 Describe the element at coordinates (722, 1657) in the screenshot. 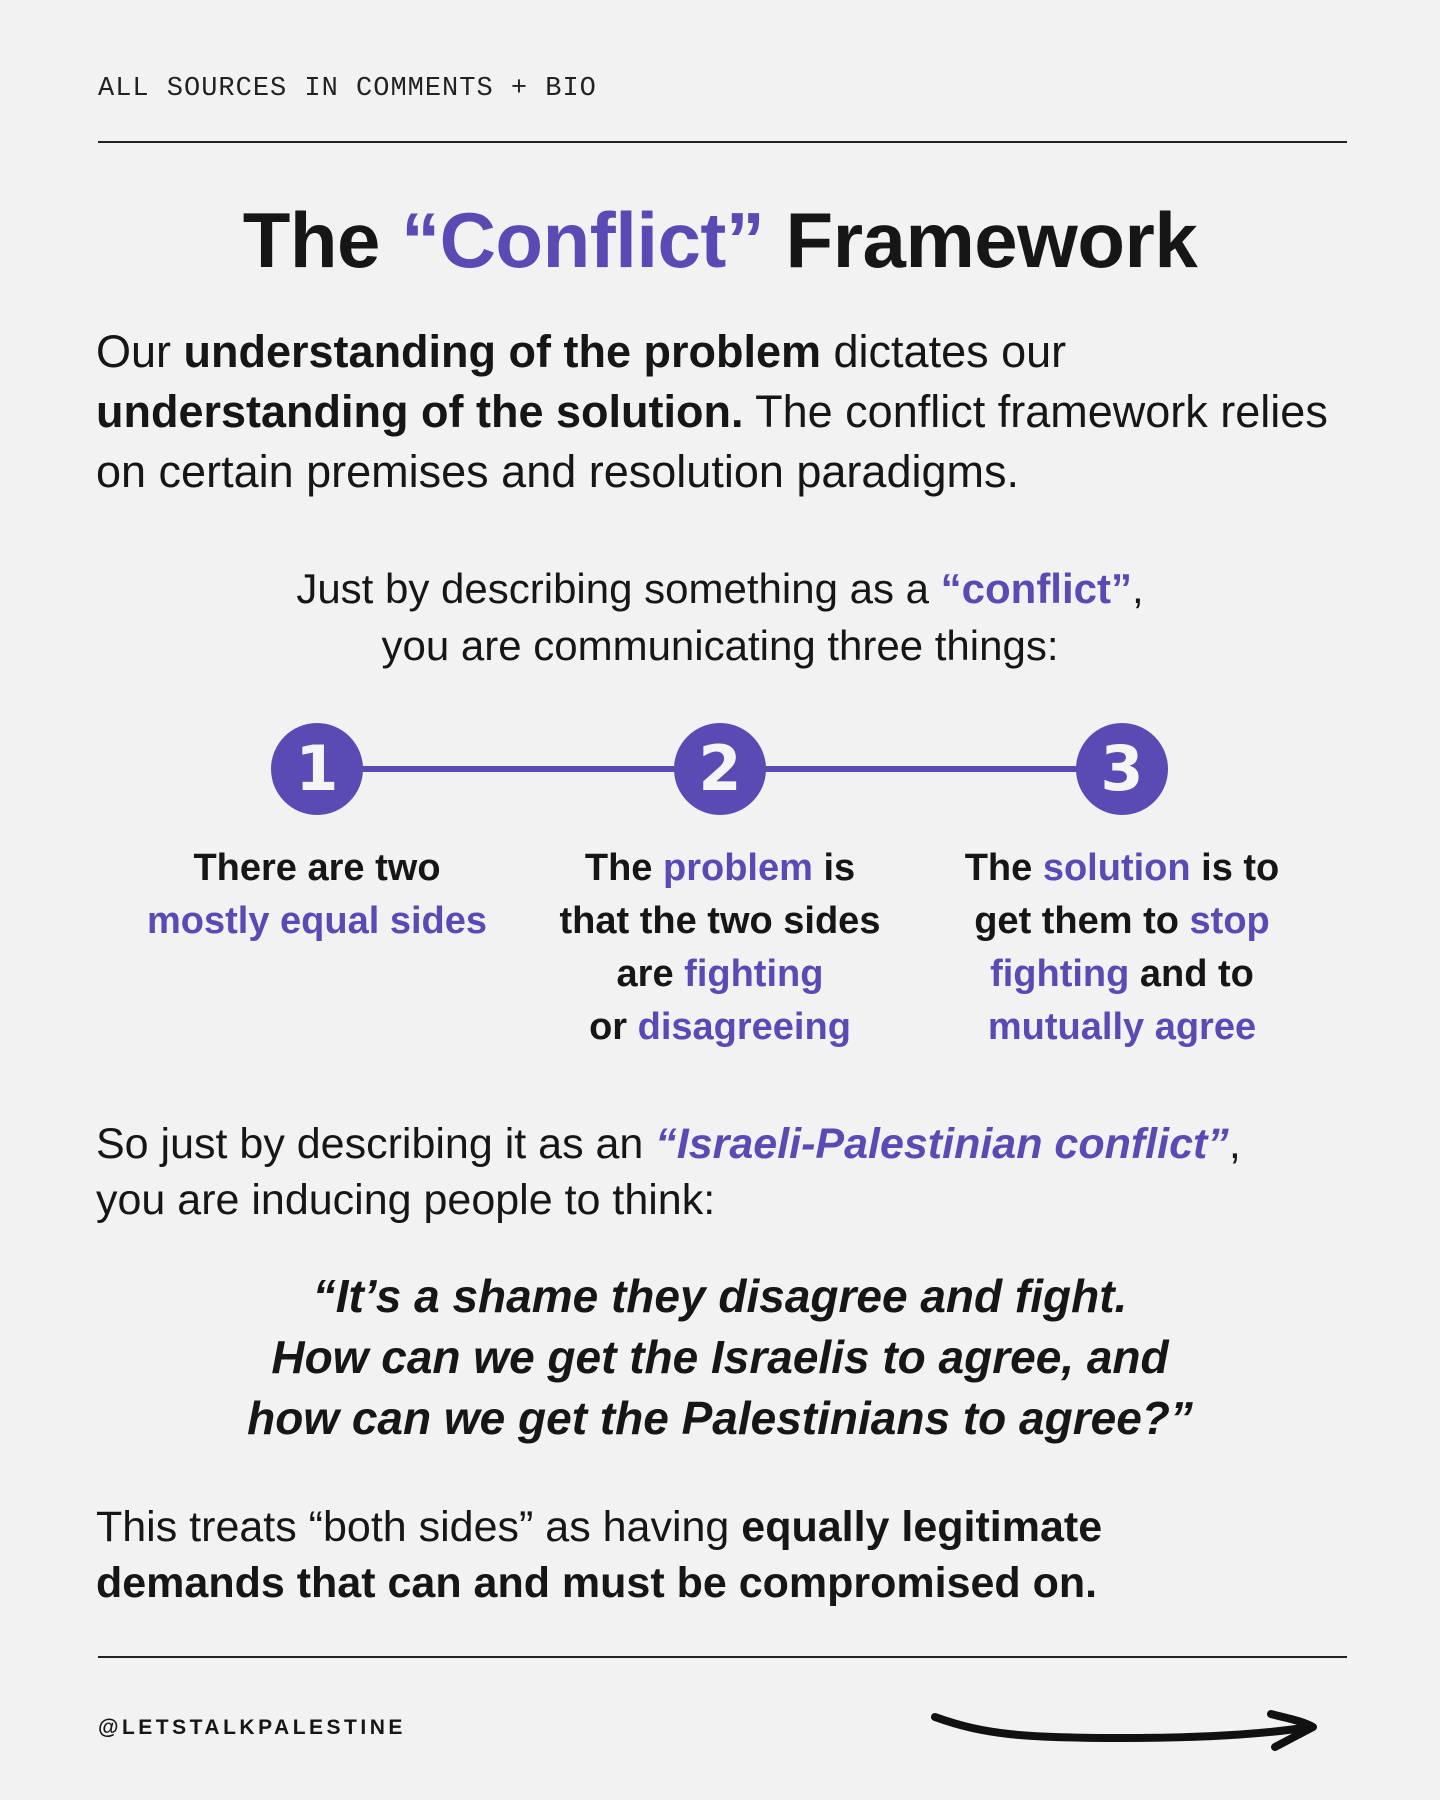

I see `bottom-divider` at that location.